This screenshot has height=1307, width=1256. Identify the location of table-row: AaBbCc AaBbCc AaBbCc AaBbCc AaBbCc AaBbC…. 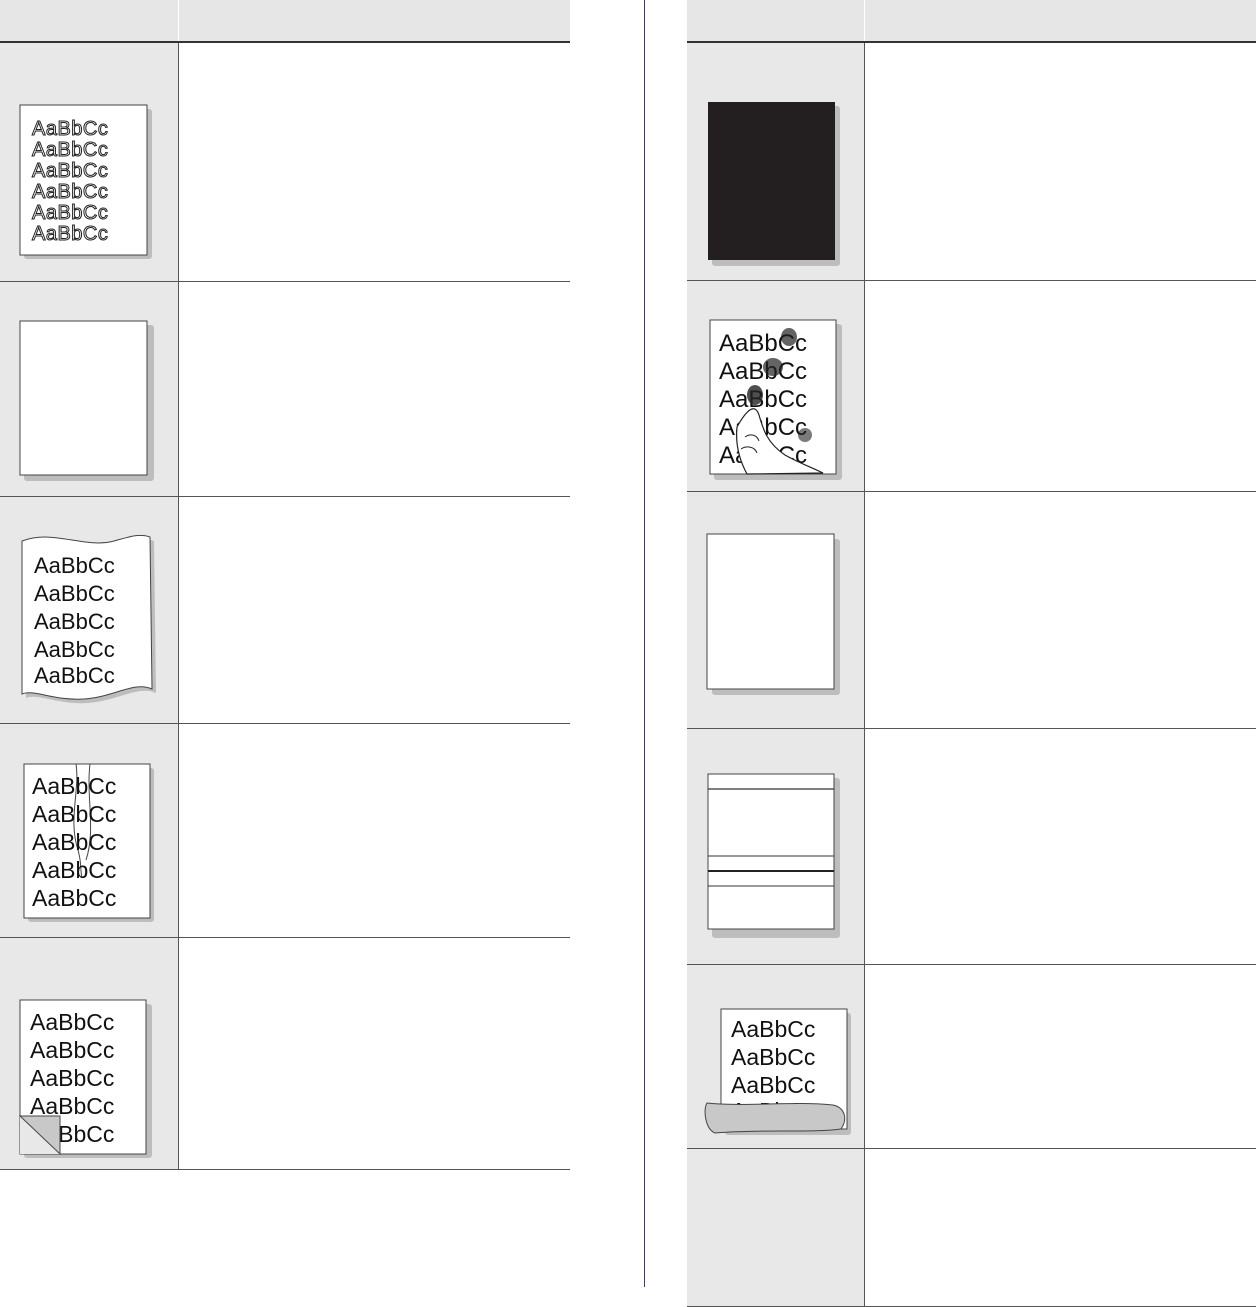
(285, 162).